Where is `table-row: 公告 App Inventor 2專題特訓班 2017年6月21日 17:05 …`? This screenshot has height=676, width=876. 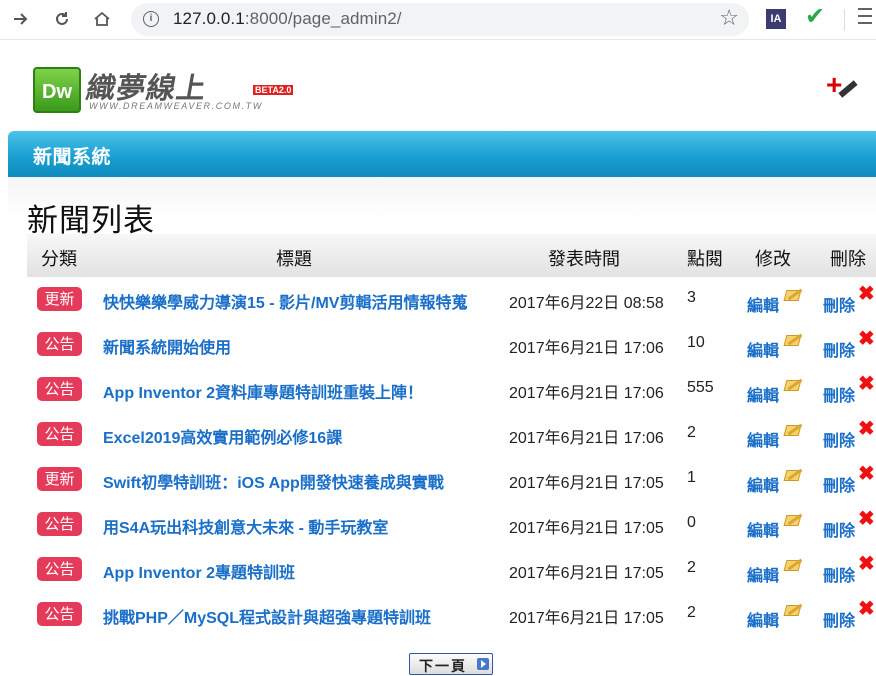 table-row: 公告 App Inventor 2專題特訓班 2017年6月21日 17:05 … is located at coordinates (451, 569).